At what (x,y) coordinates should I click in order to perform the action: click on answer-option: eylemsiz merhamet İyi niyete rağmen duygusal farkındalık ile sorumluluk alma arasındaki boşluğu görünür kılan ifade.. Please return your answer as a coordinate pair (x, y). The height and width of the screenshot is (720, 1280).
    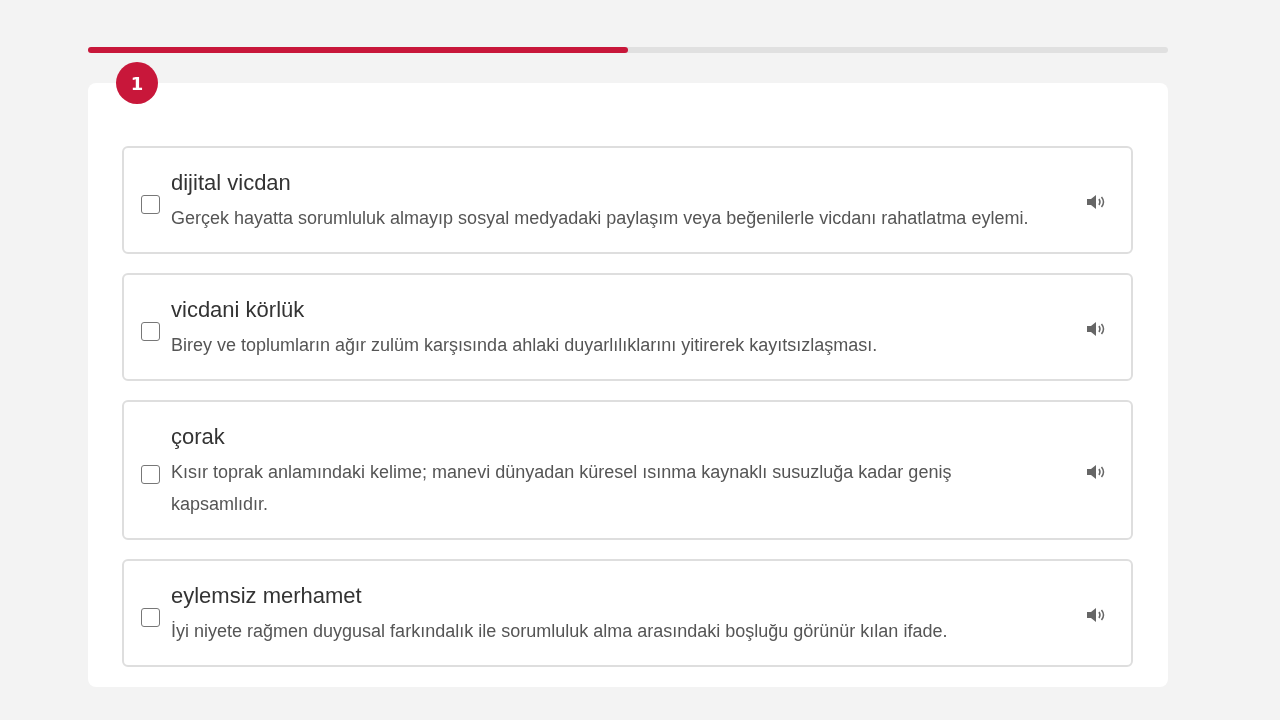
    Looking at the image, I should click on (627, 613).